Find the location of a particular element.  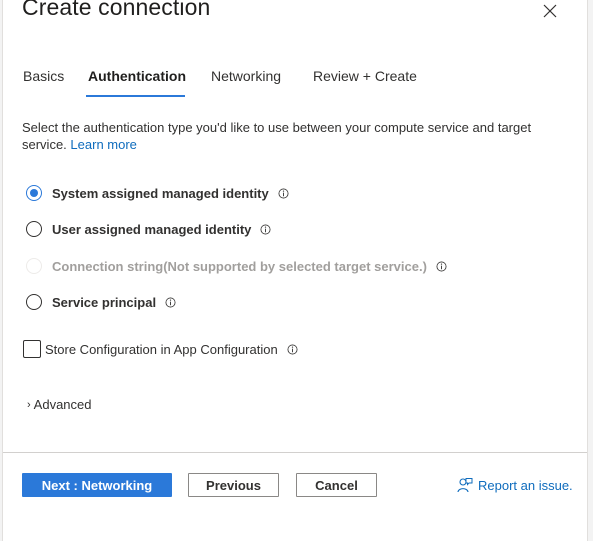

footer-divider is located at coordinates (295, 452).